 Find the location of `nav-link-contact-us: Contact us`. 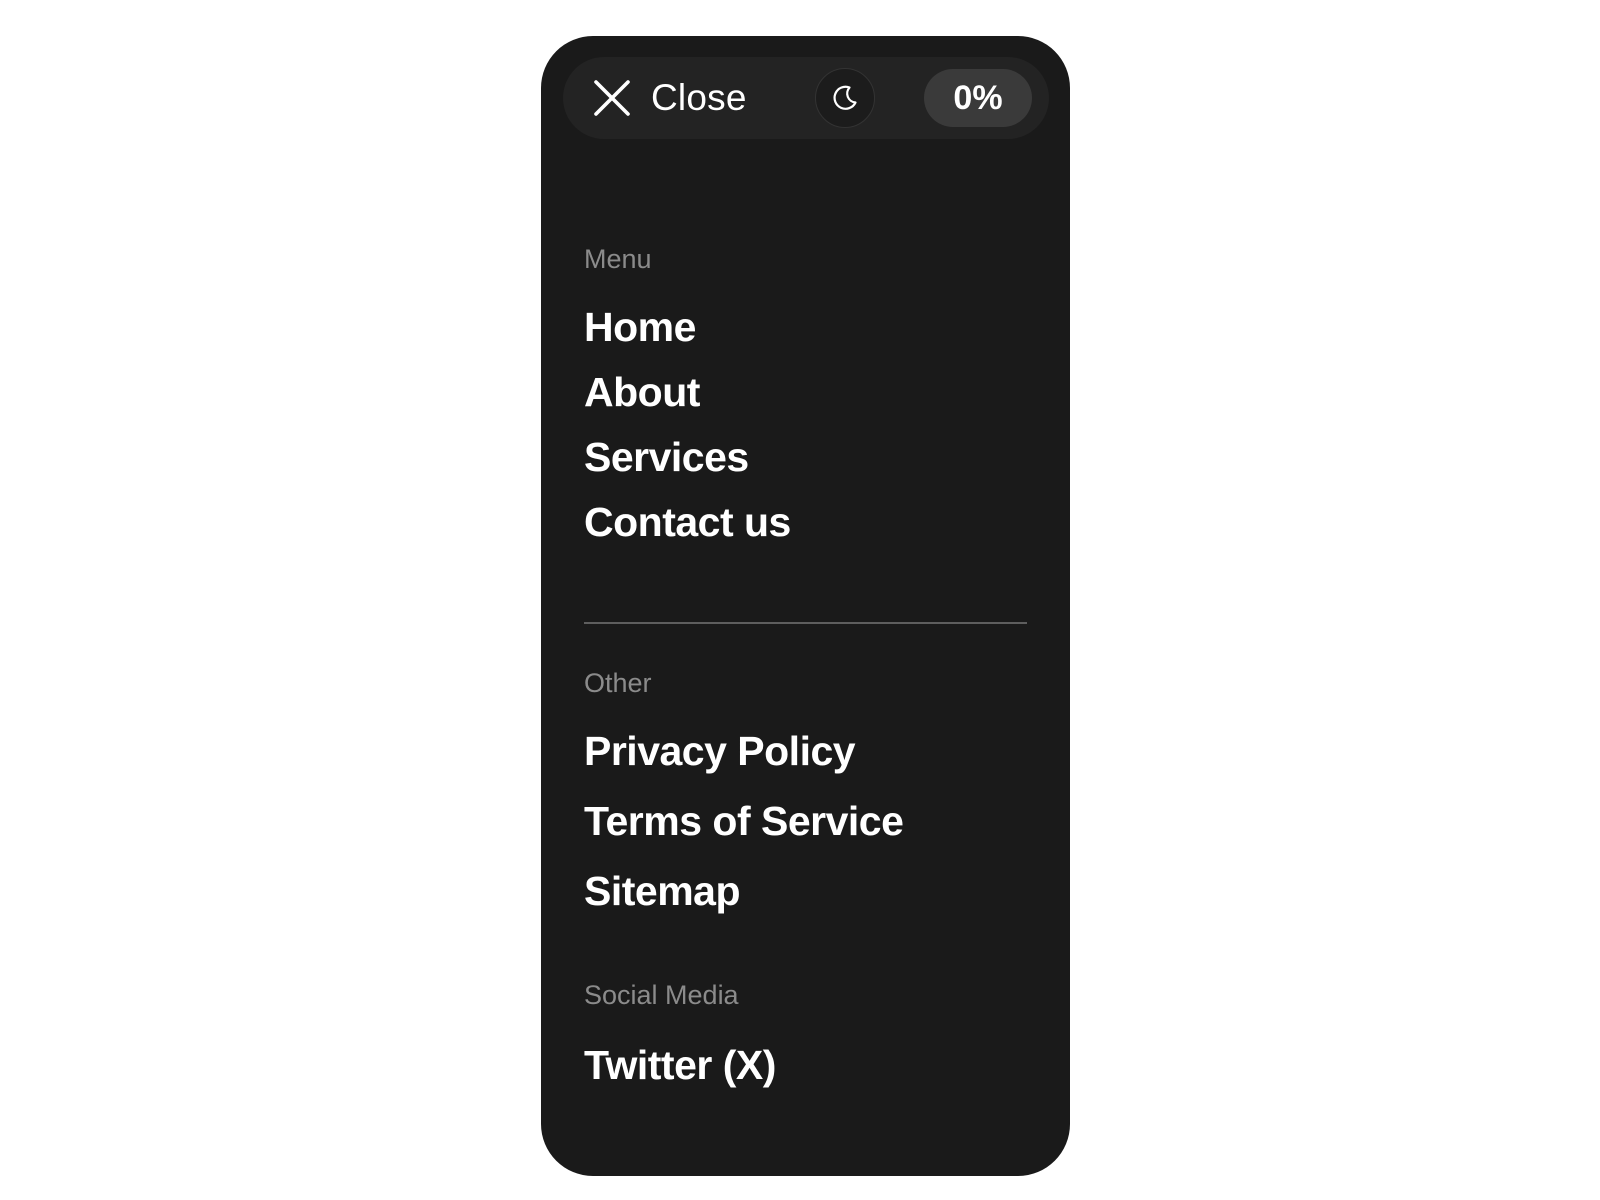

nav-link-contact-us: Contact us is located at coordinates (687, 522).